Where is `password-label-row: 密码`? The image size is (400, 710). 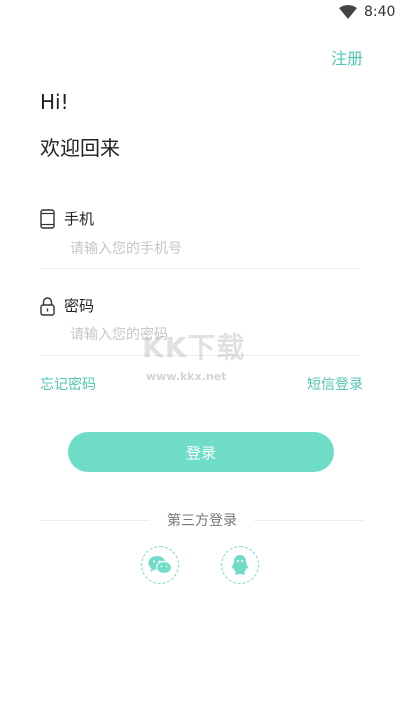
password-label-row: 密码 is located at coordinates (67, 305).